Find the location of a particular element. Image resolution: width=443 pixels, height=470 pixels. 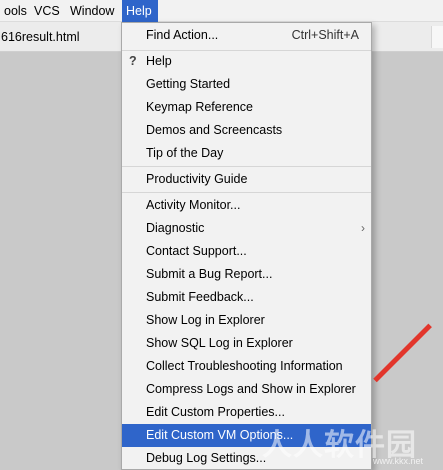

menu-tools: ools is located at coordinates (15, 11).